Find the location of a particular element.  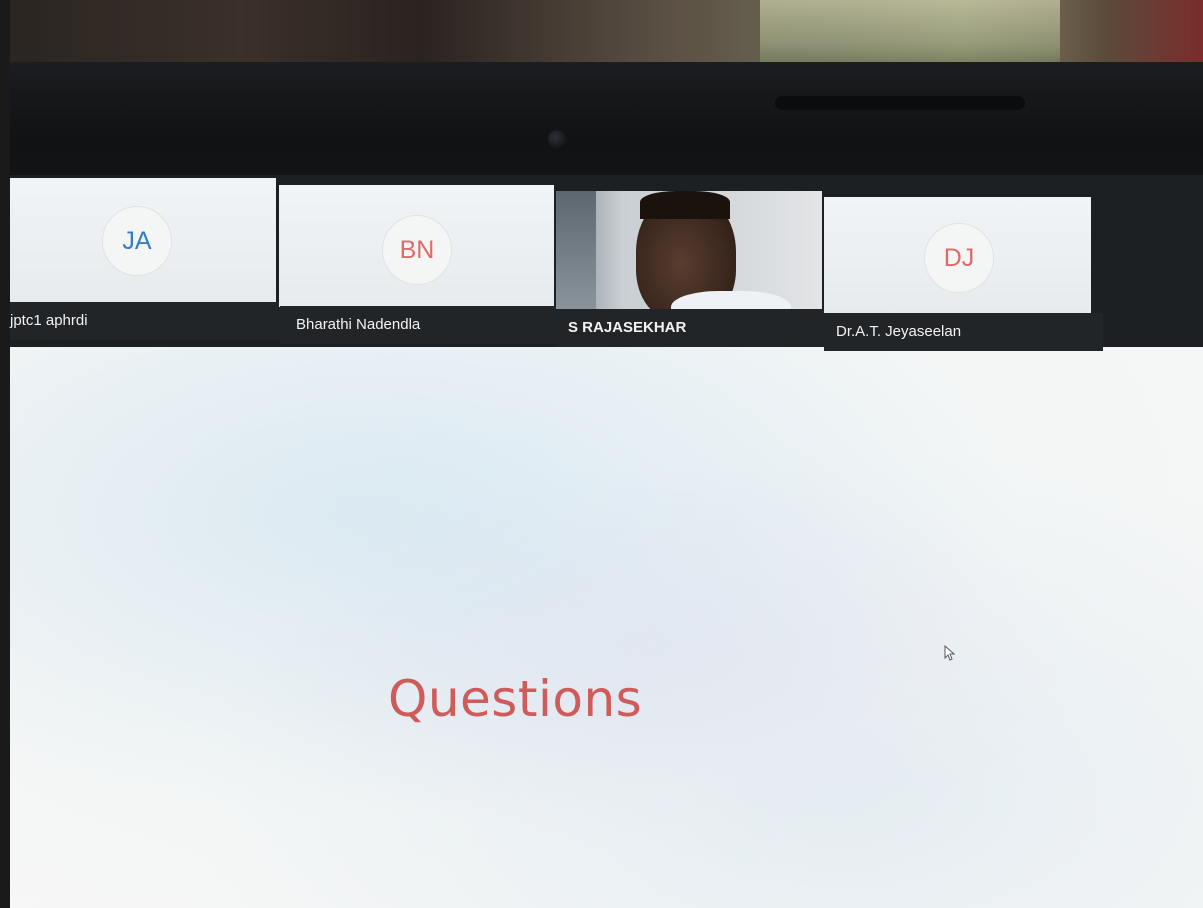

participant-avatar: BN is located at coordinates (417, 250).